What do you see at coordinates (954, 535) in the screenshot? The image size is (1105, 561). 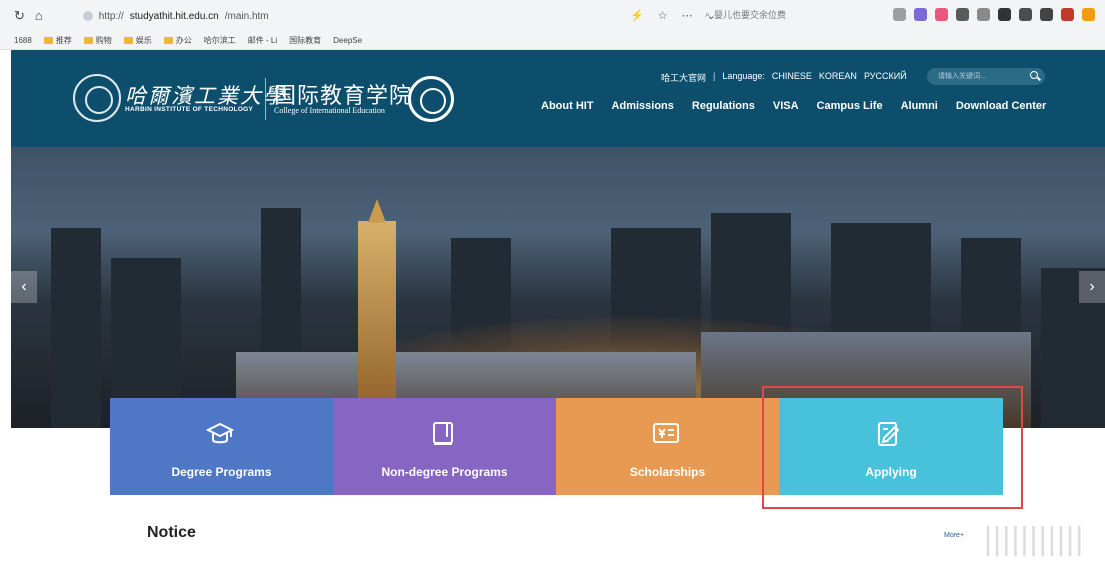 I see `more-link: More+` at bounding box center [954, 535].